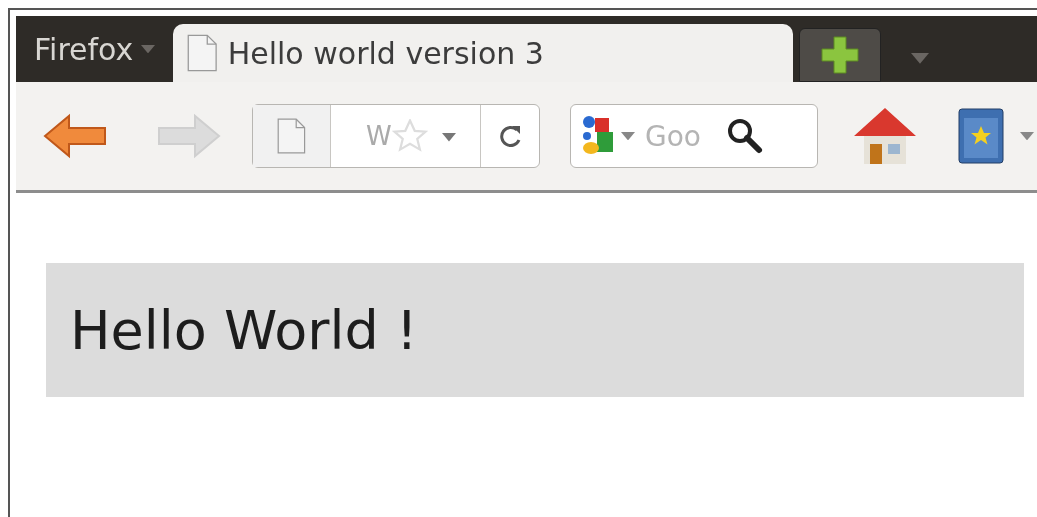 This screenshot has height=517, width=1037. What do you see at coordinates (373, 136) in the screenshot?
I see `url-input: W` at bounding box center [373, 136].